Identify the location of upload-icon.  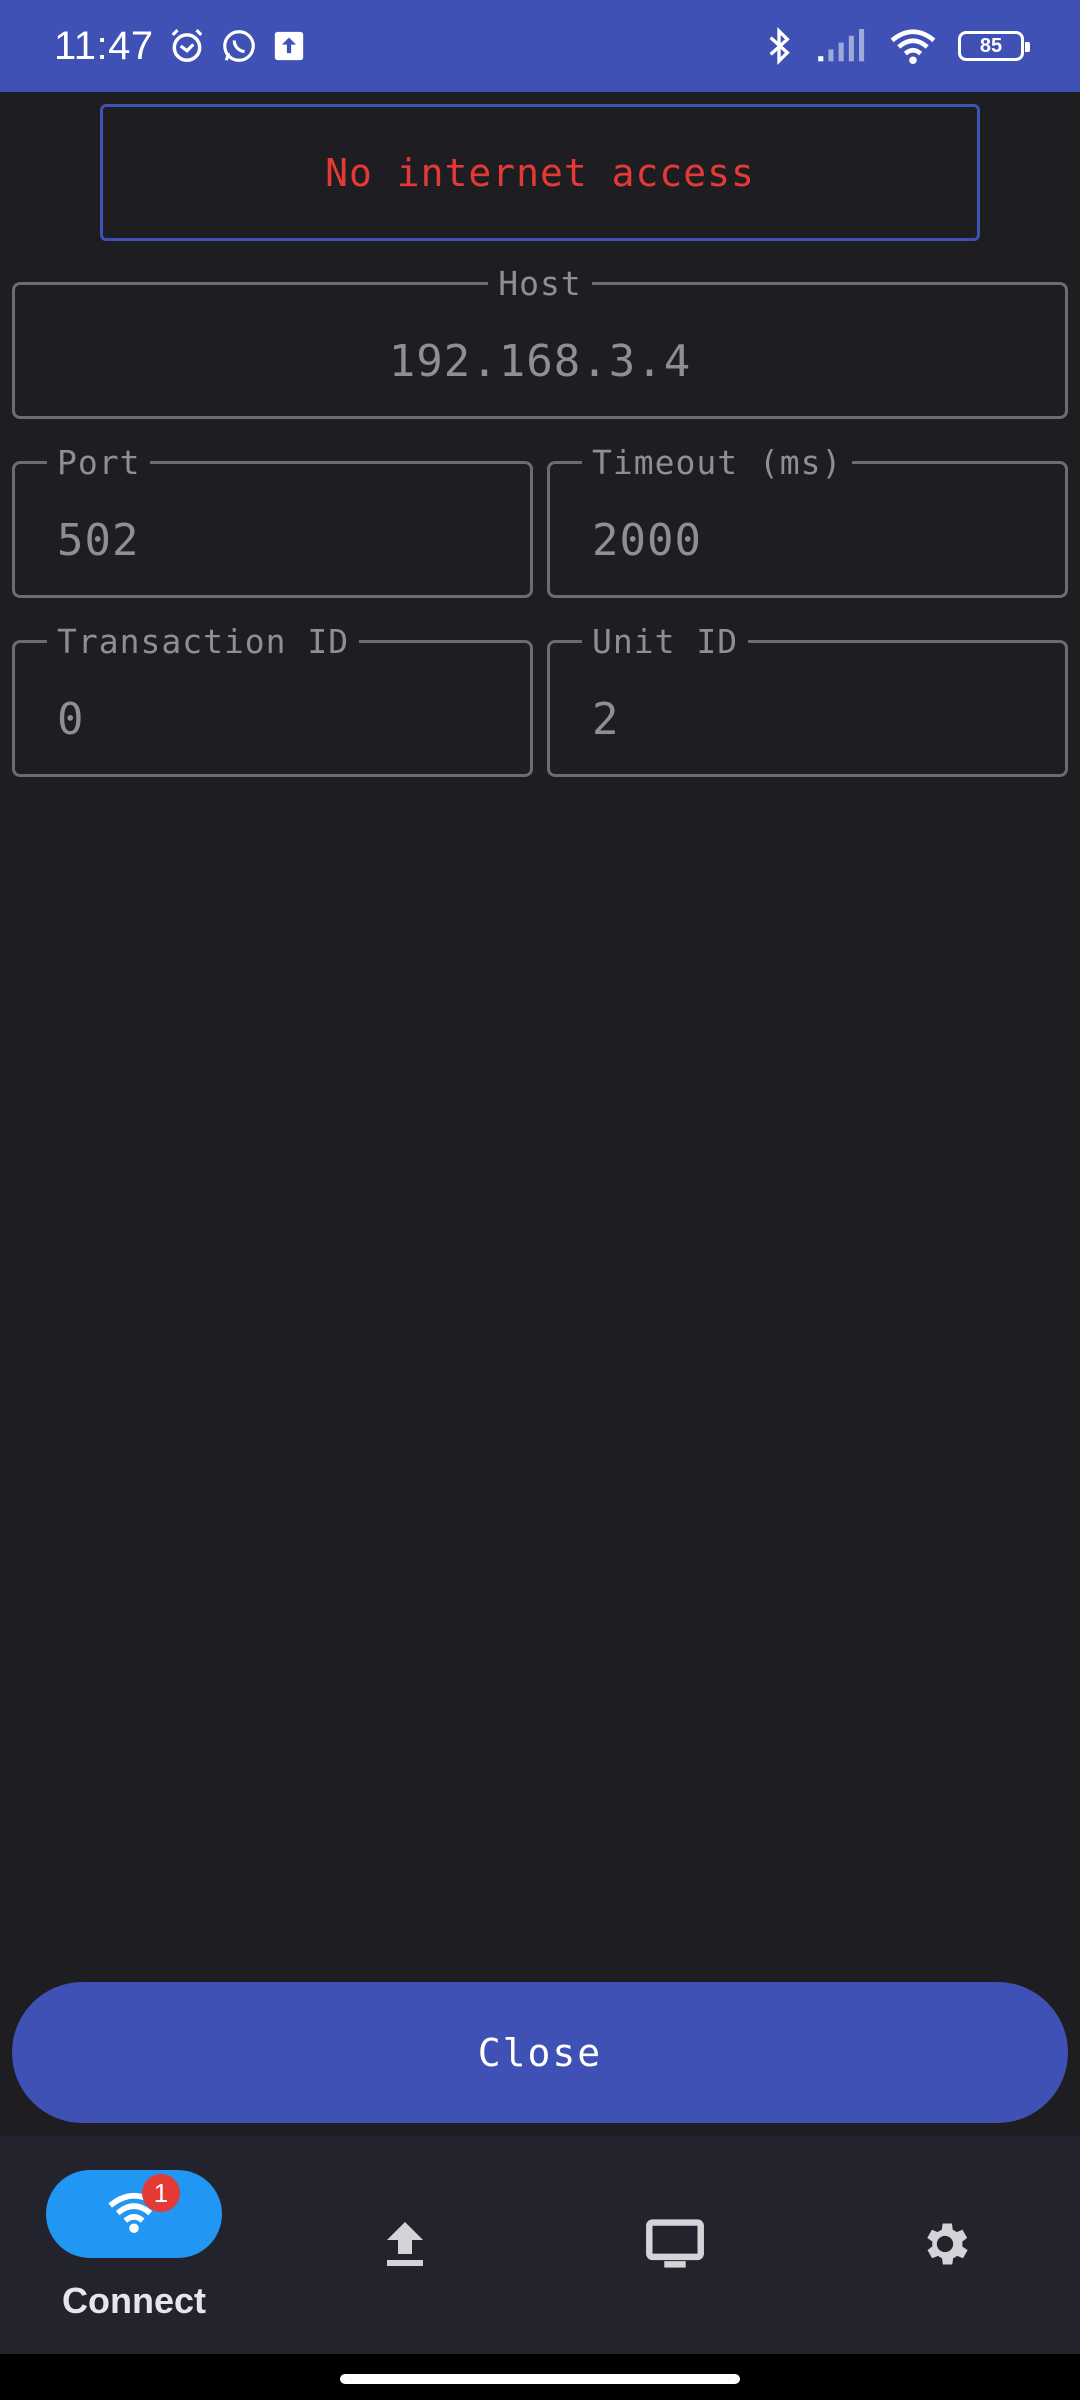
(405, 2246).